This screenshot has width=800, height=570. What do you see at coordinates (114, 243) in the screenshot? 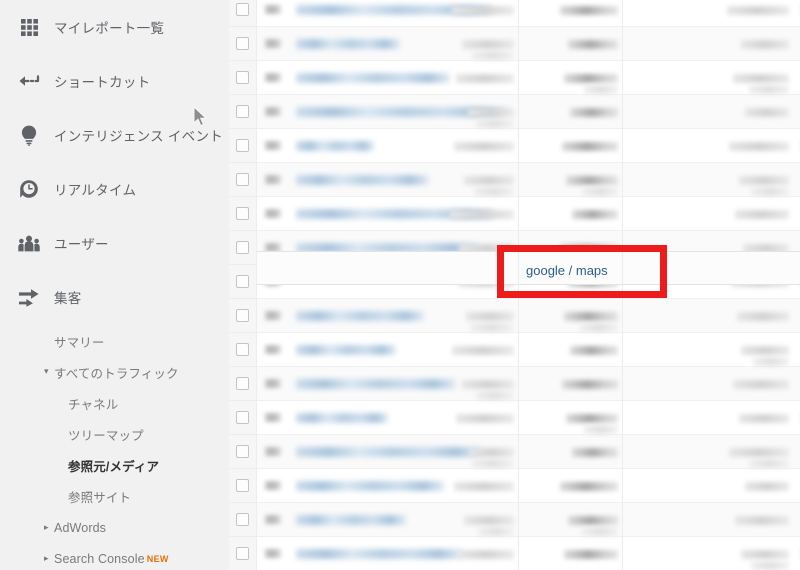
I see `sidebar-item-users: ユーザー` at bounding box center [114, 243].